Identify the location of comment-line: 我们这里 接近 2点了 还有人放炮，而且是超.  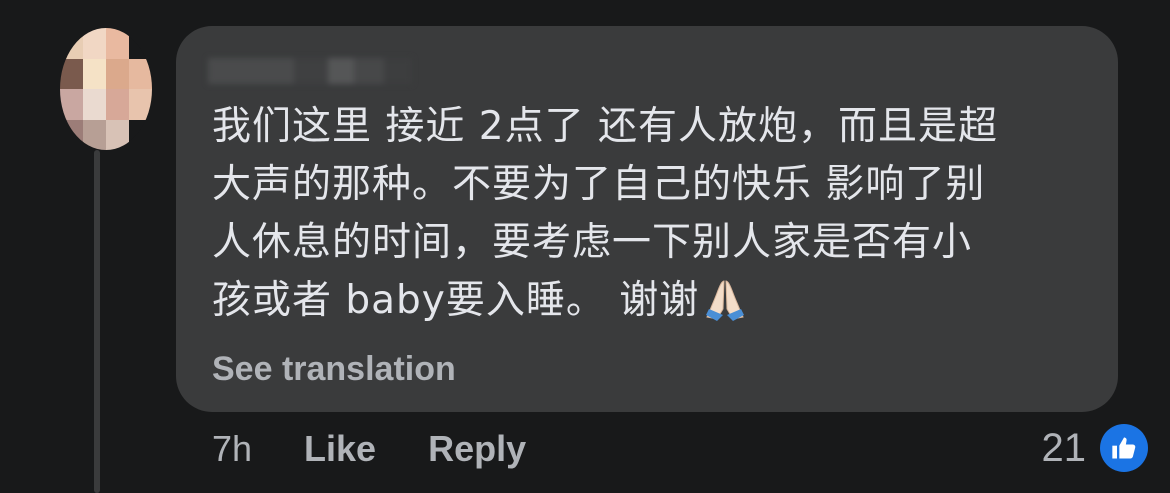
(605, 126).